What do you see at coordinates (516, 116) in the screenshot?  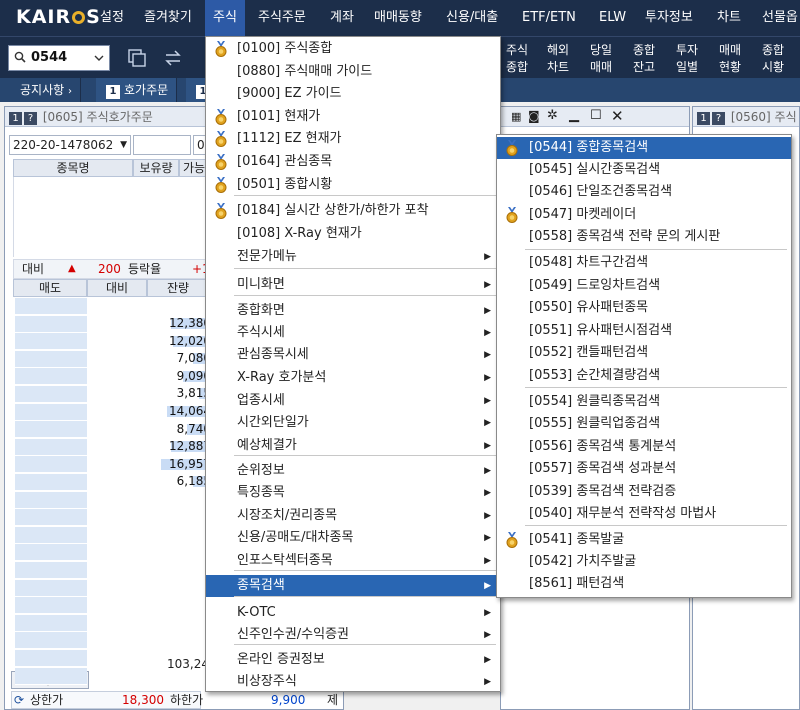 I see `windows-icon: ▦` at bounding box center [516, 116].